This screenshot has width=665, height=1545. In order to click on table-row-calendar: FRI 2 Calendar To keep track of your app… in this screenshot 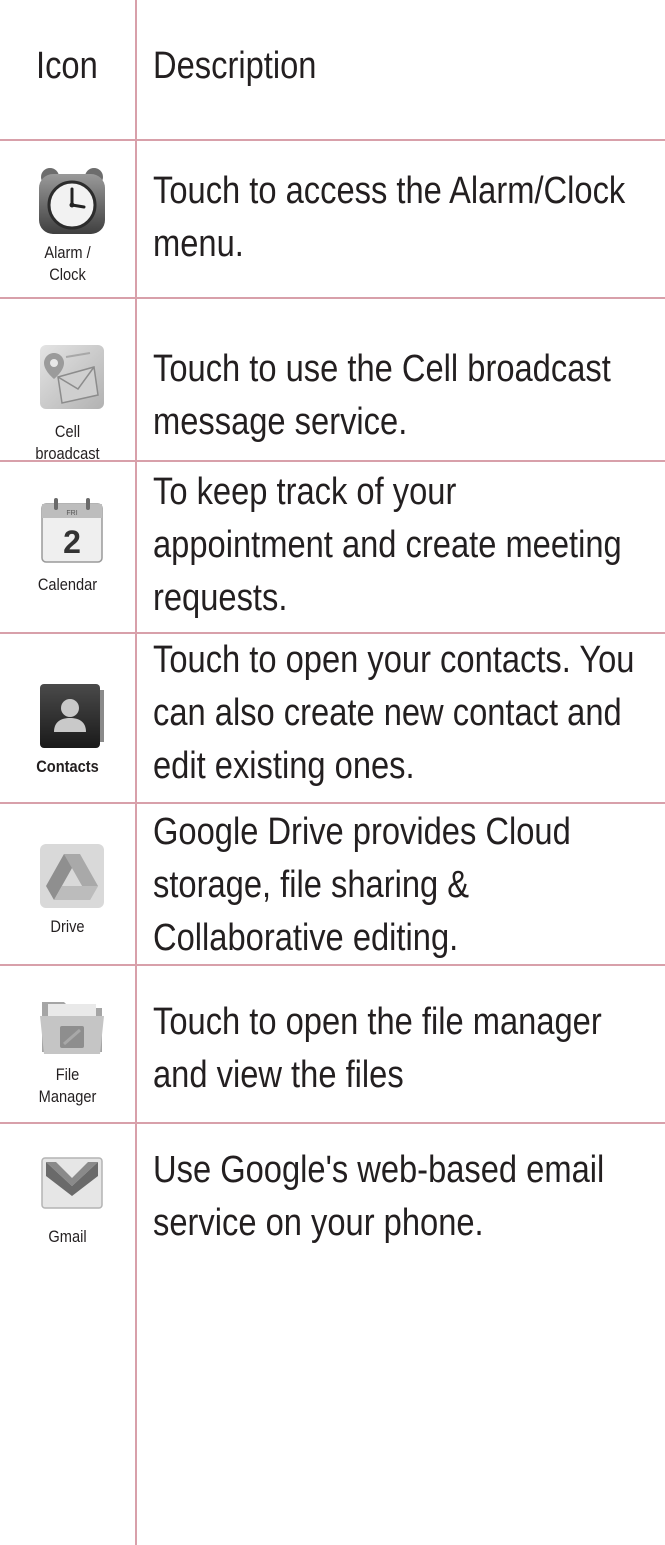, I will do `click(332, 548)`.